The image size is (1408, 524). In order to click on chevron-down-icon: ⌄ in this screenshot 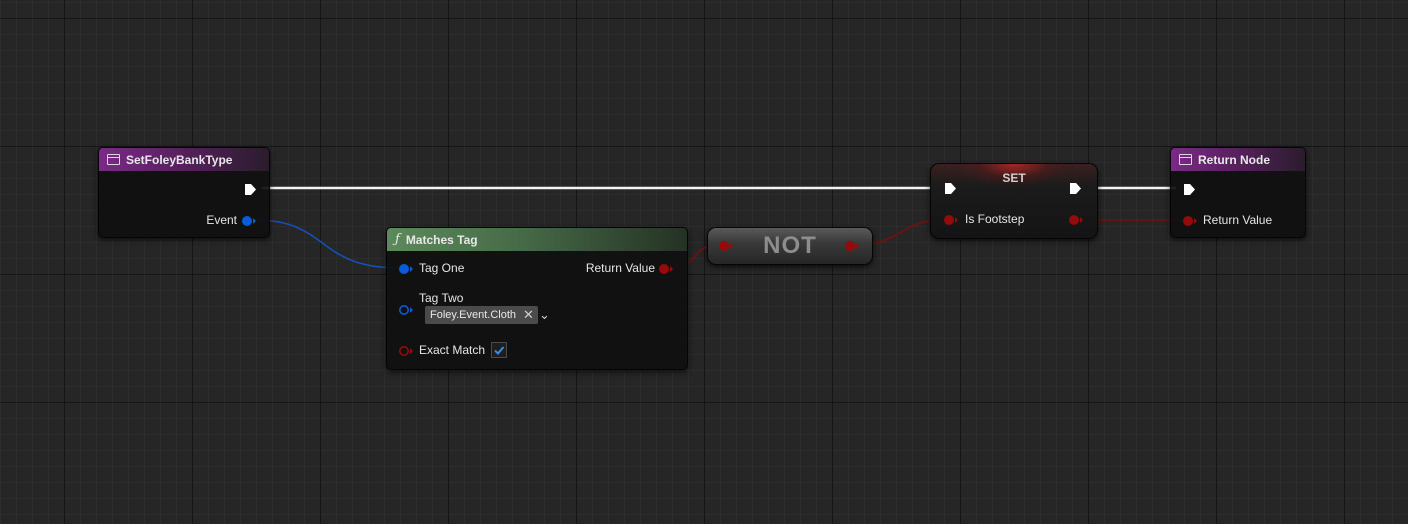, I will do `click(544, 315)`.